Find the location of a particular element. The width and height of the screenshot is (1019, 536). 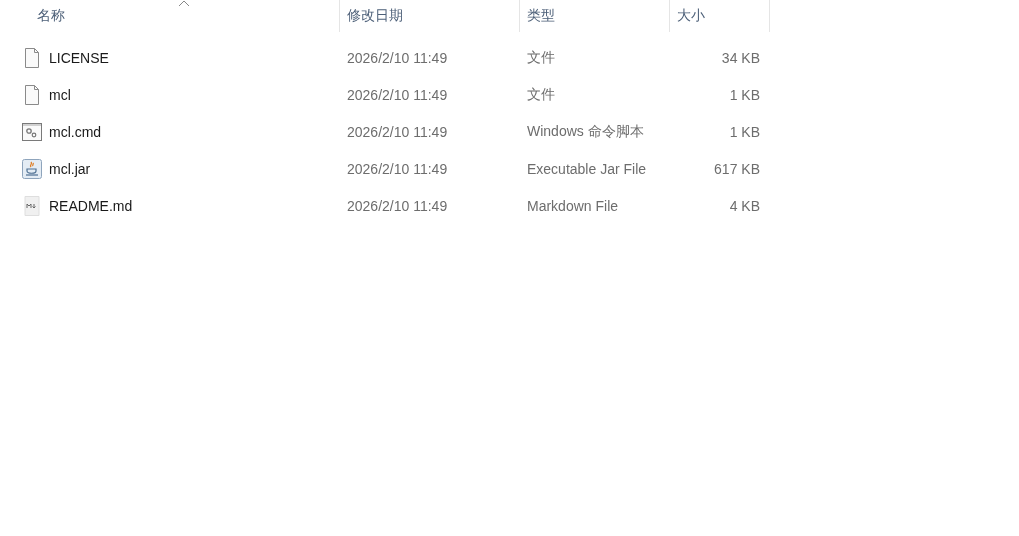

file-size: 34 KB is located at coordinates (740, 57).